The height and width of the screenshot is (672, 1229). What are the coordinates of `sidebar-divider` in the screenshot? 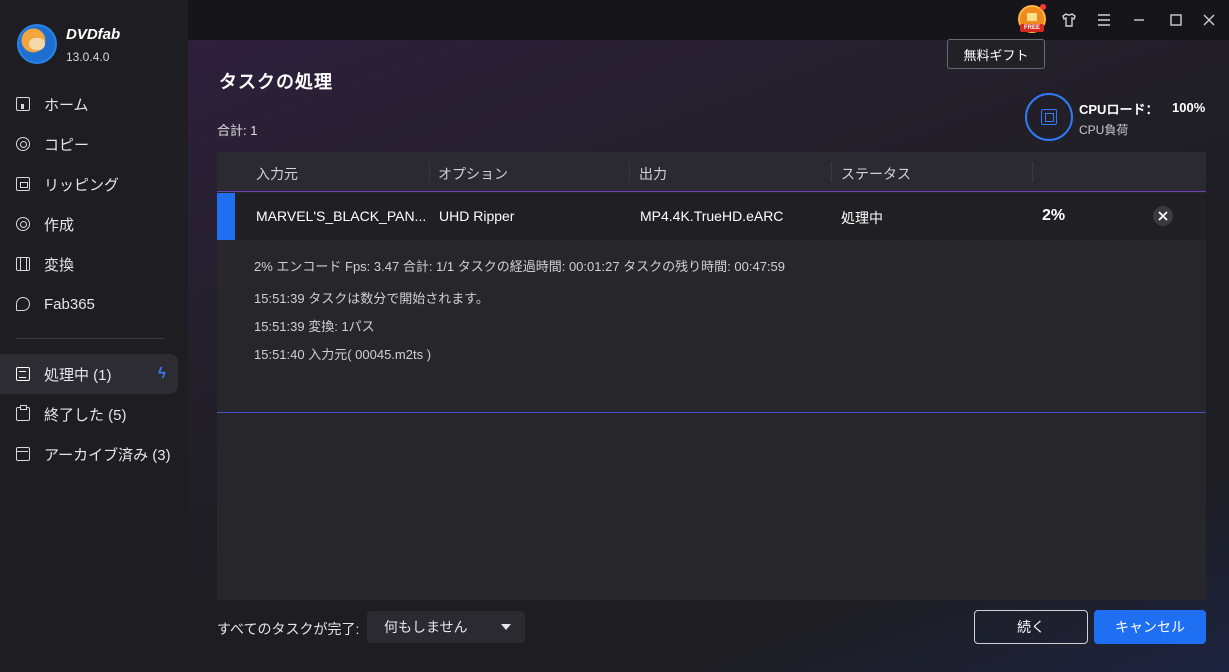 It's located at (90, 338).